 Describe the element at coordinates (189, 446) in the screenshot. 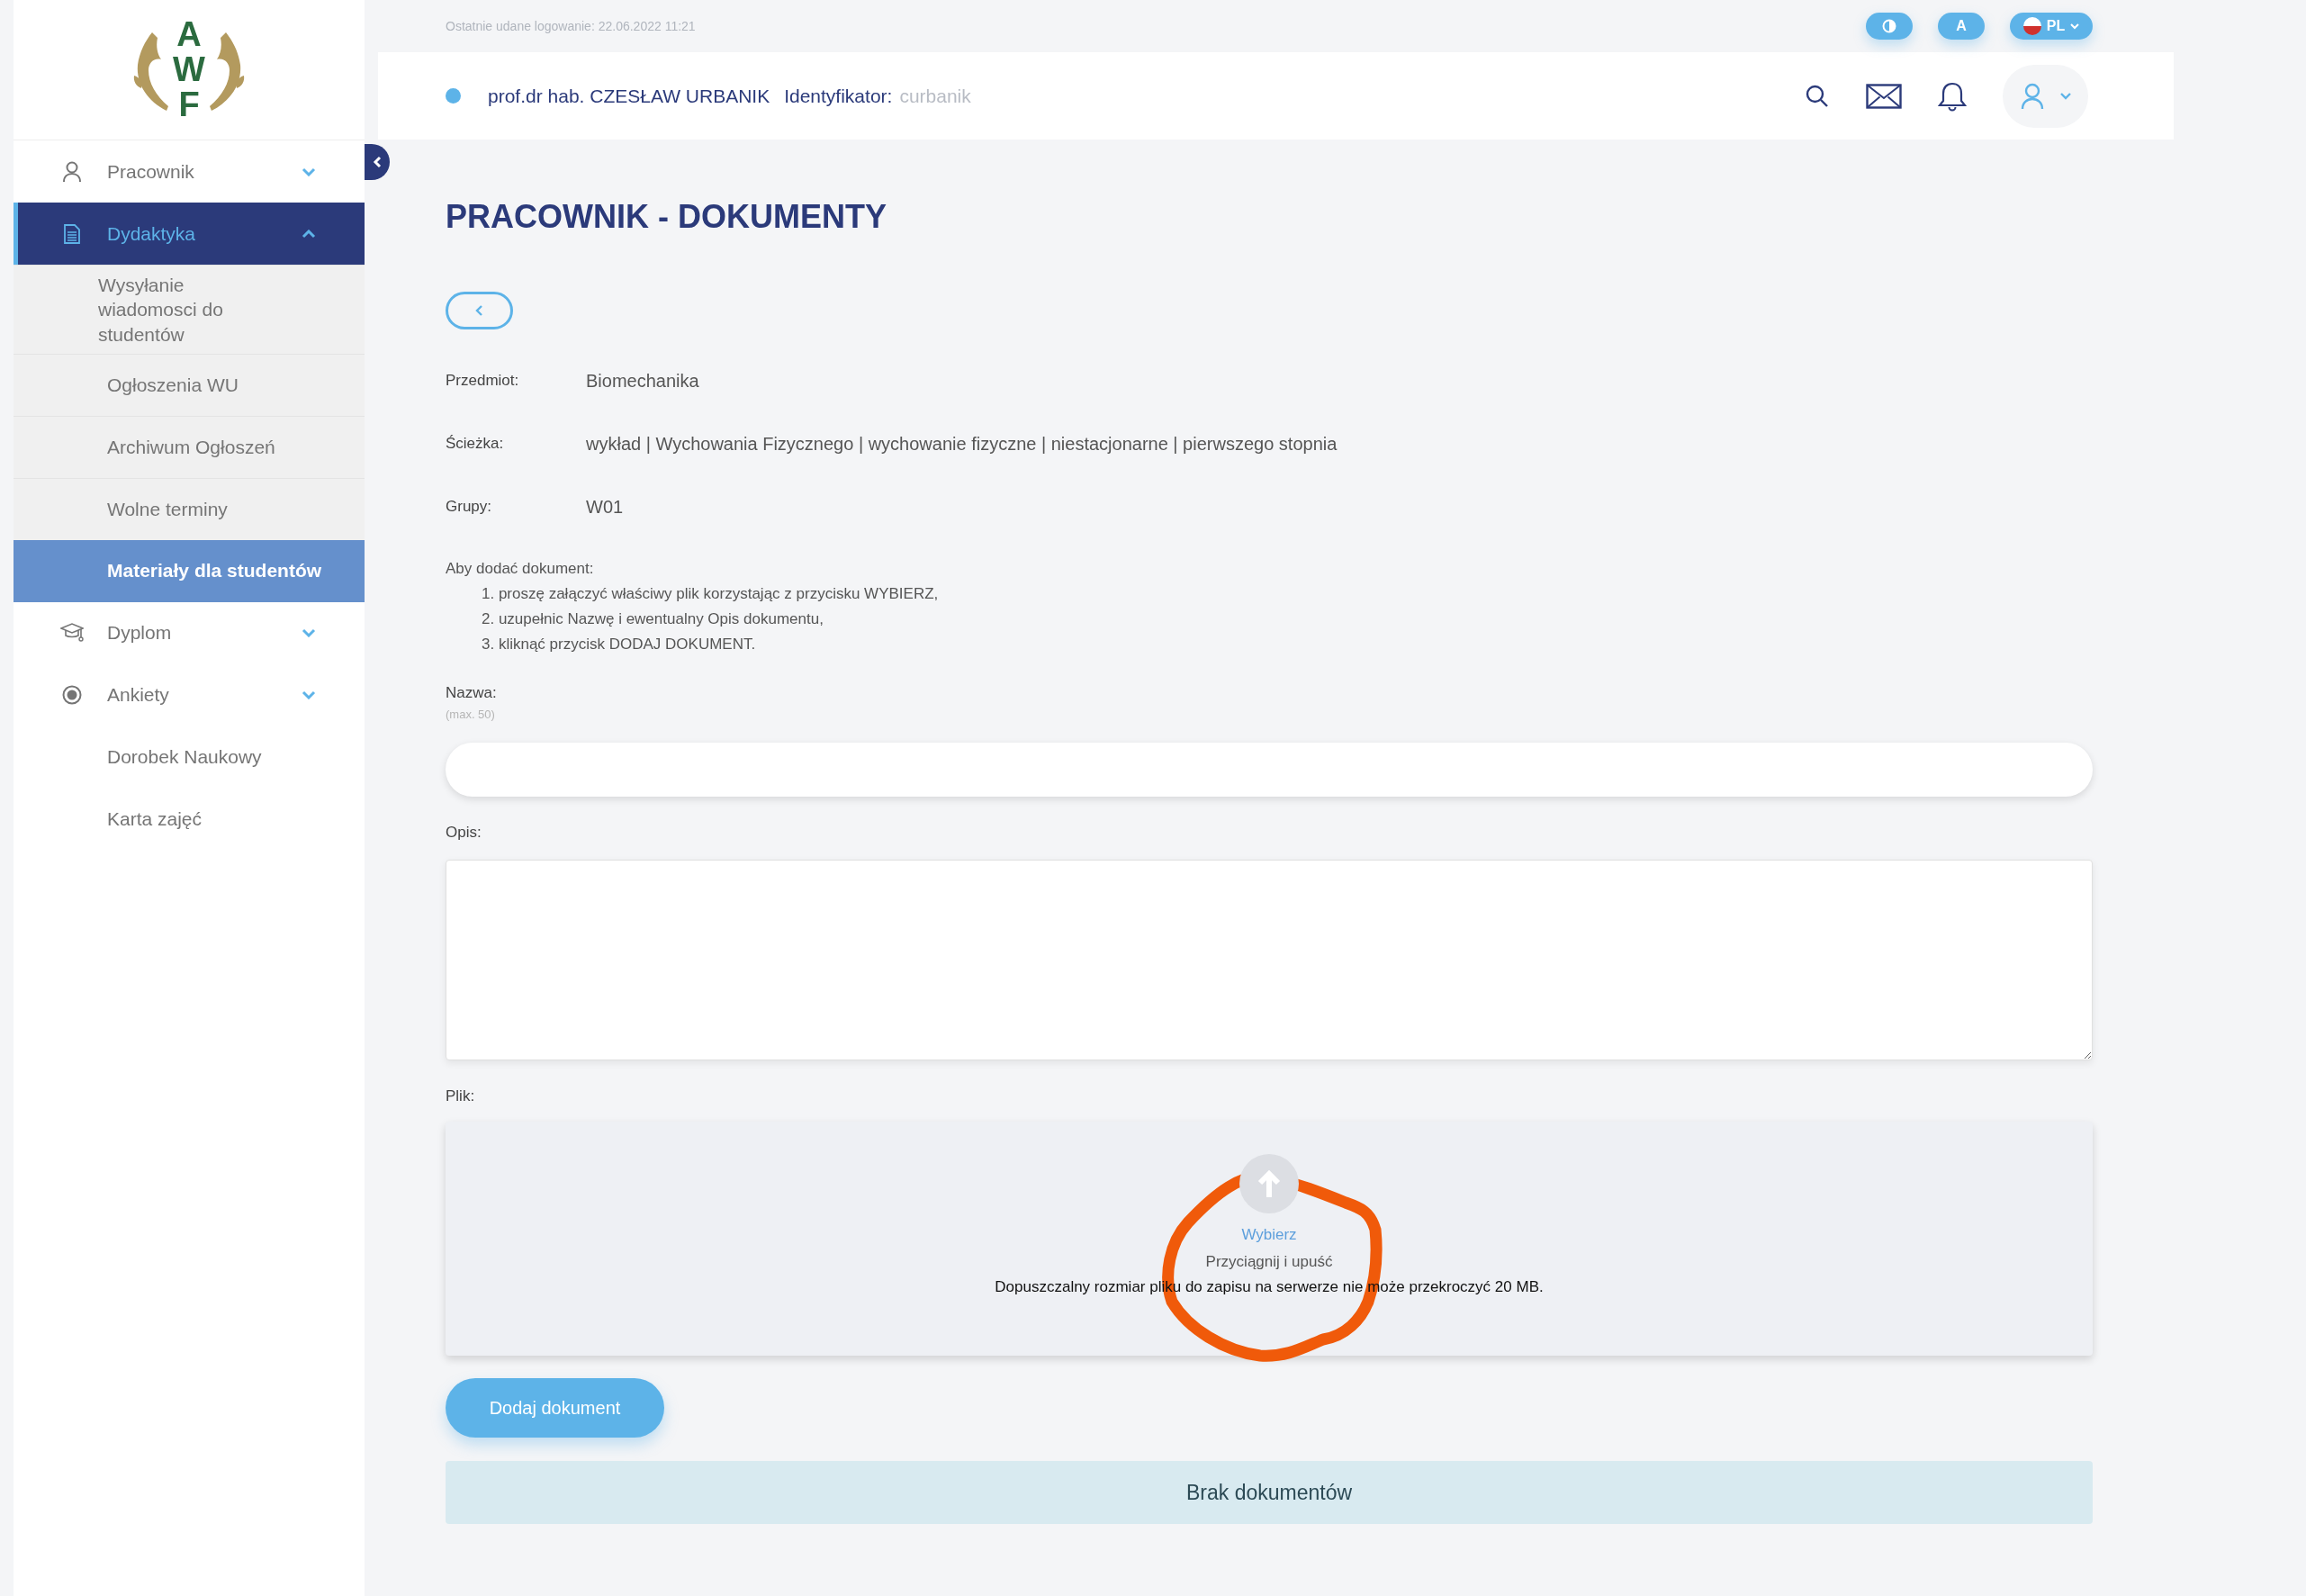

I see `submenu-item: Archiwum Ogłoszeń` at that location.